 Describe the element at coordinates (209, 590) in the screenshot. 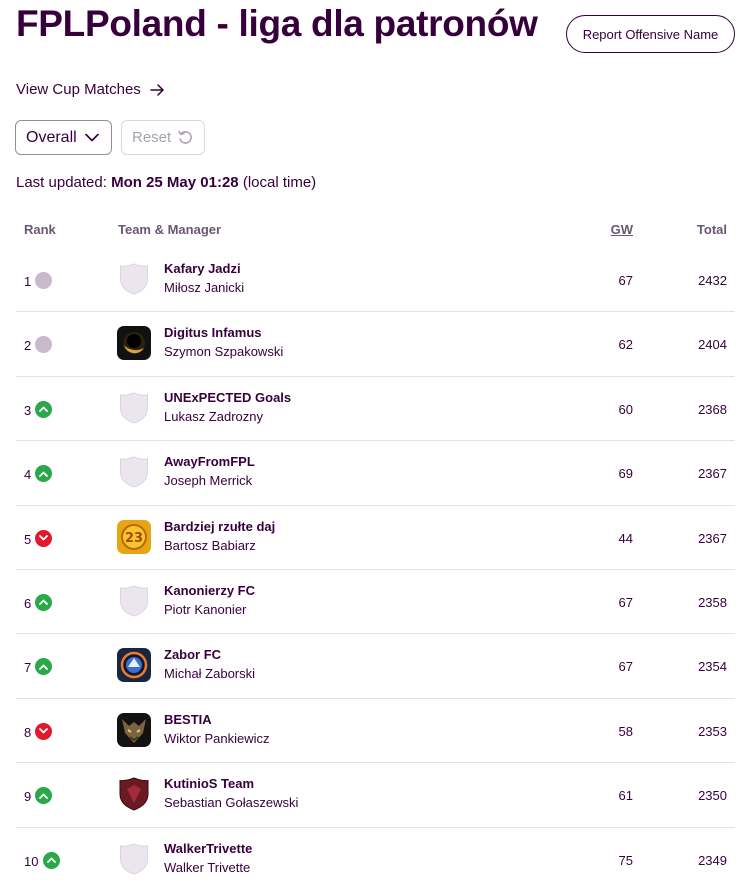

I see `team-name-link: Kanonierzy FC` at that location.